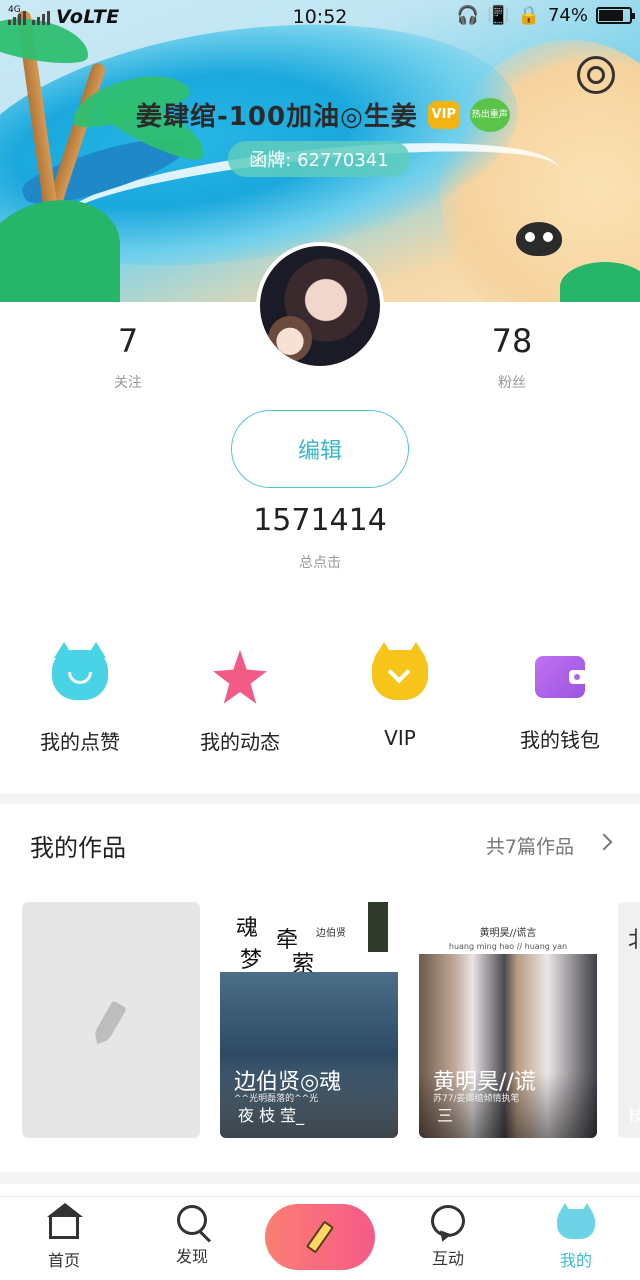 The height and width of the screenshot is (1280, 640). What do you see at coordinates (508, 933) in the screenshot?
I see `work-cover-header: 黄明昊//谎言` at bounding box center [508, 933].